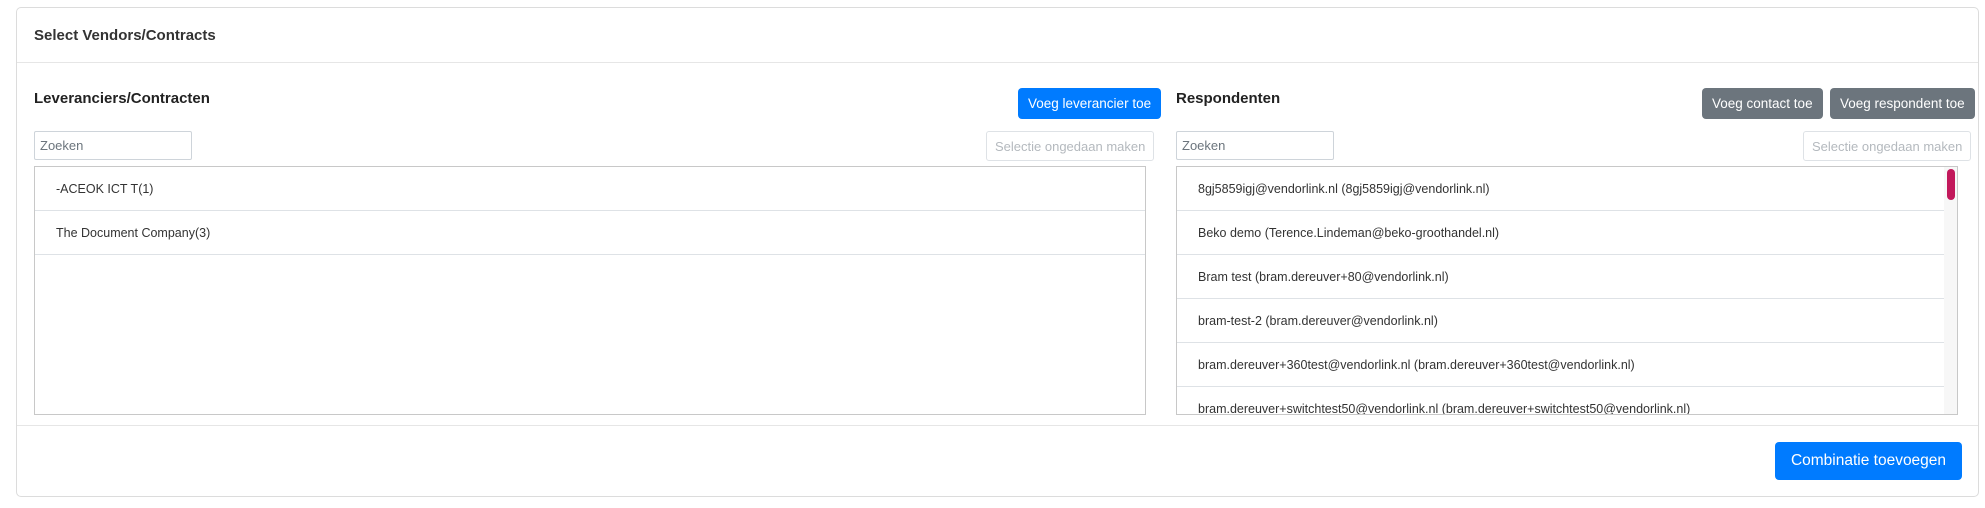  What do you see at coordinates (1228, 98) in the screenshot?
I see `respondents-title: Respondenten` at bounding box center [1228, 98].